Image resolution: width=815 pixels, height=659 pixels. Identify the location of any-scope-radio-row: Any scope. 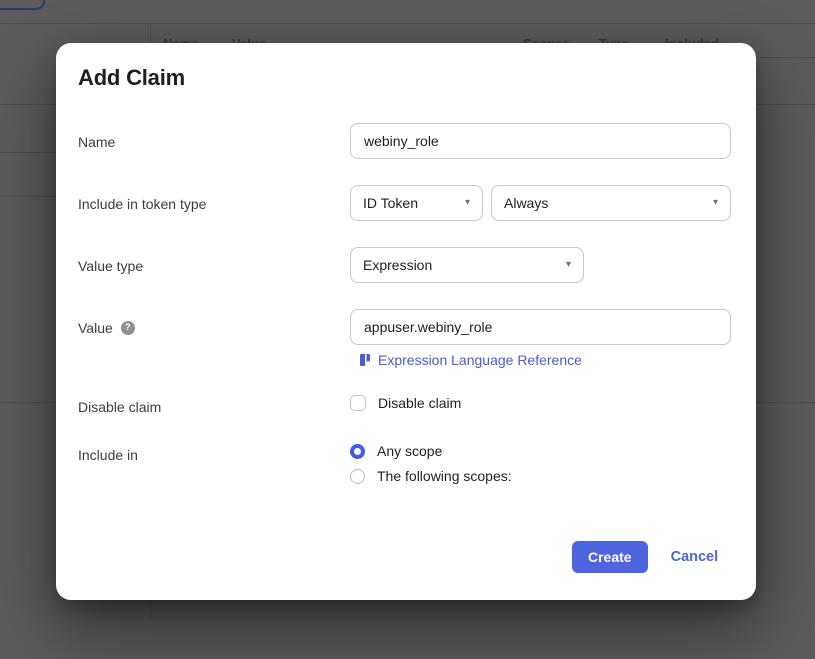
(540, 451).